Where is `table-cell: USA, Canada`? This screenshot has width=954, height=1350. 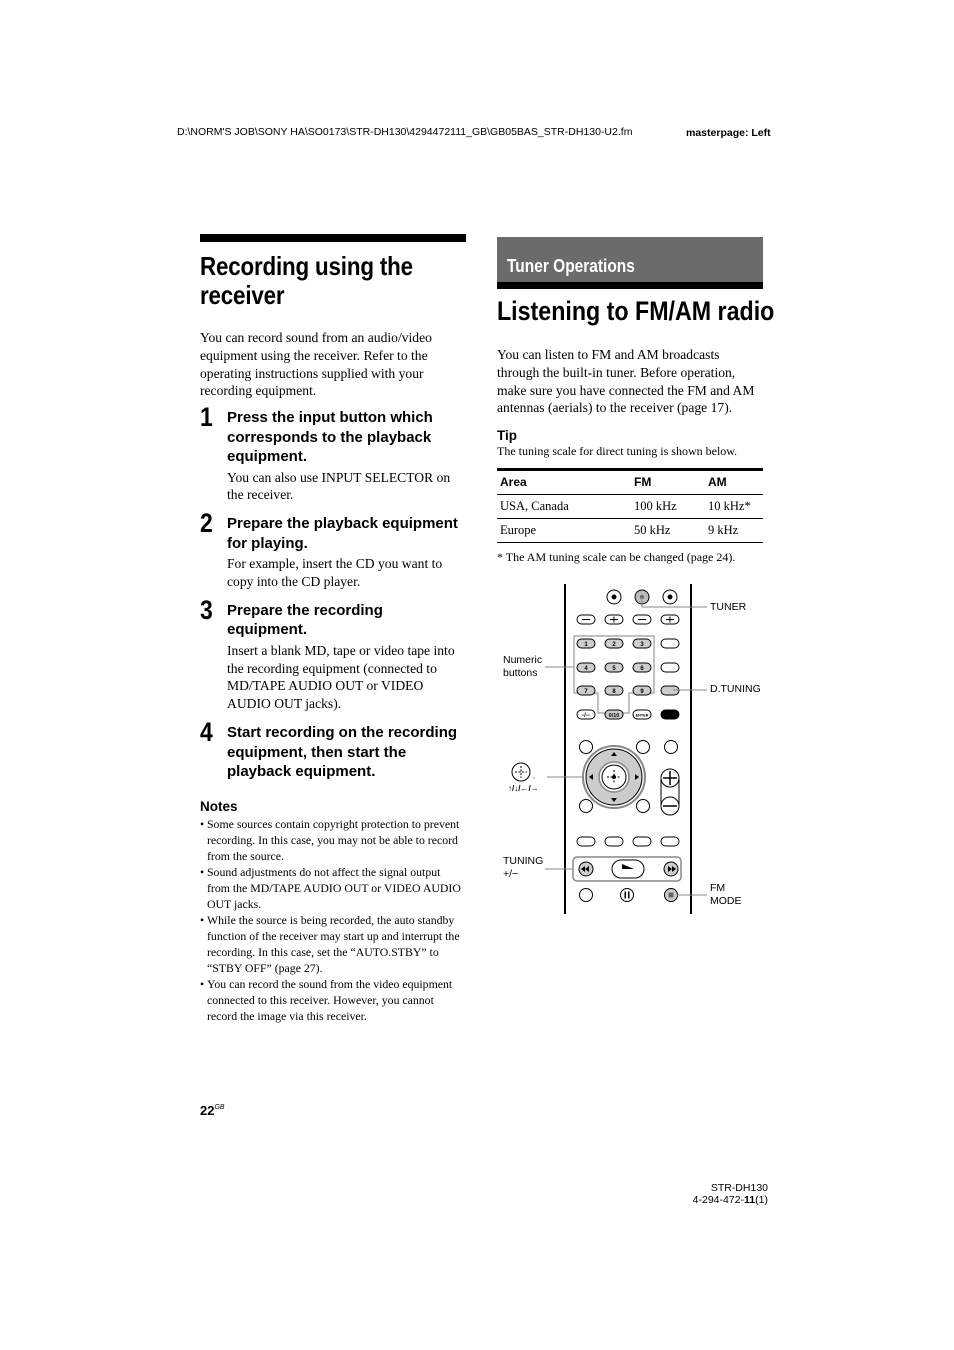 table-cell: USA, Canada is located at coordinates (564, 507).